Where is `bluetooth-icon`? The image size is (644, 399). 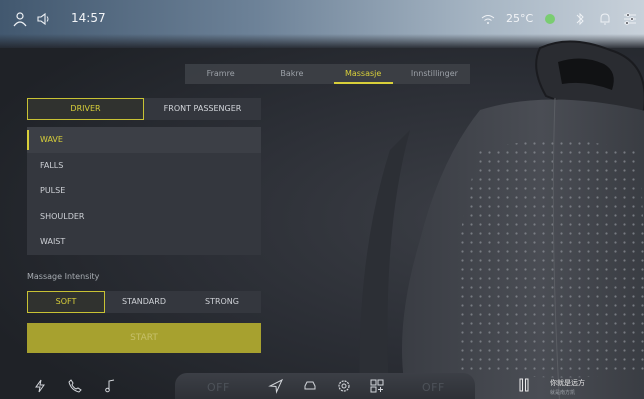
bluetooth-icon is located at coordinates (580, 19).